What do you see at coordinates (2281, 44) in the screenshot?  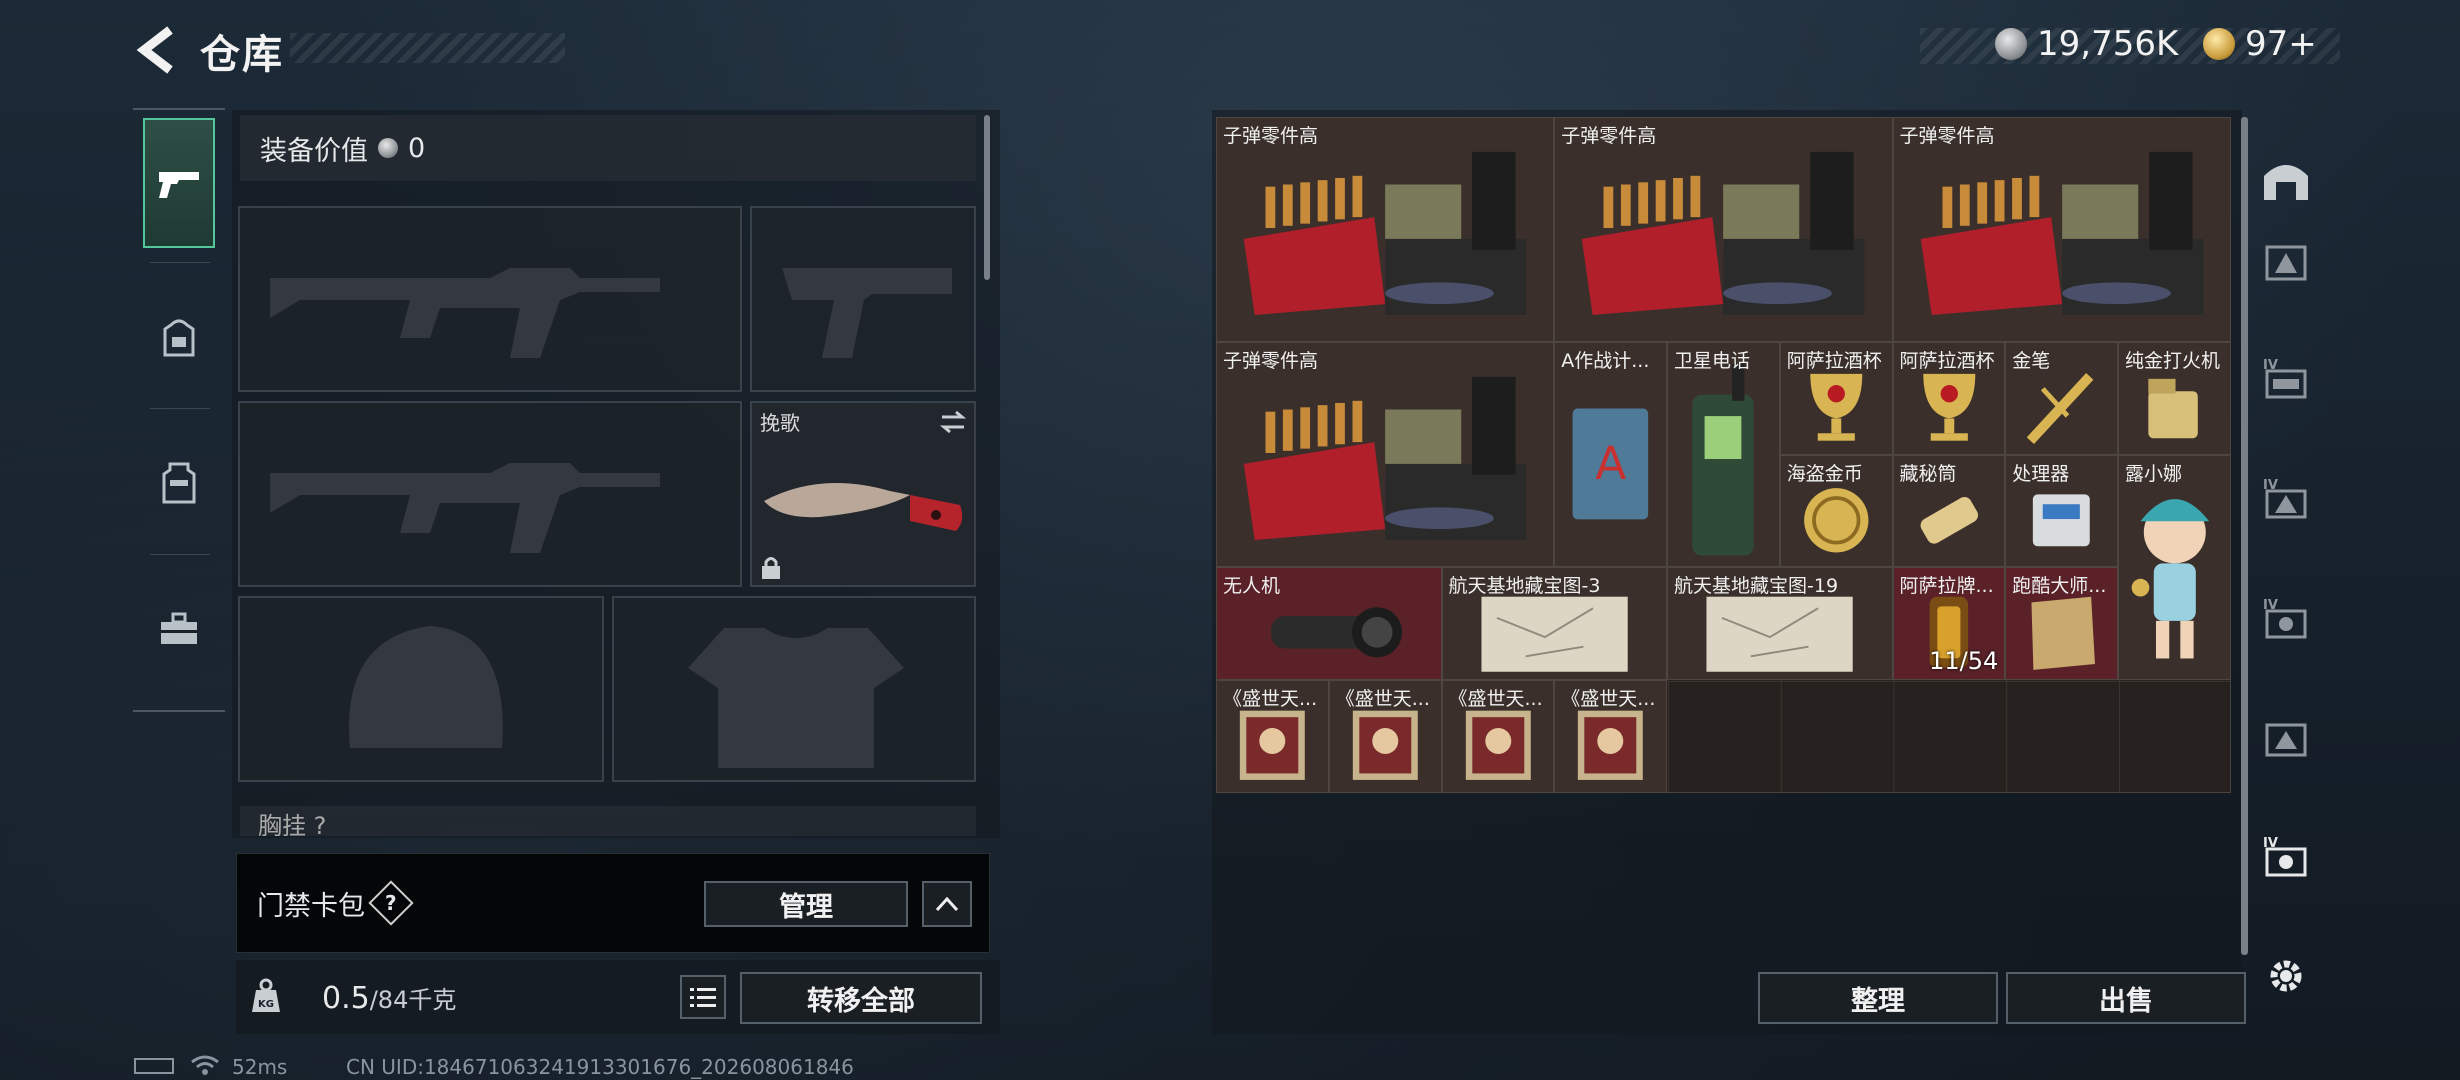 I see `gold-amount: 97+` at bounding box center [2281, 44].